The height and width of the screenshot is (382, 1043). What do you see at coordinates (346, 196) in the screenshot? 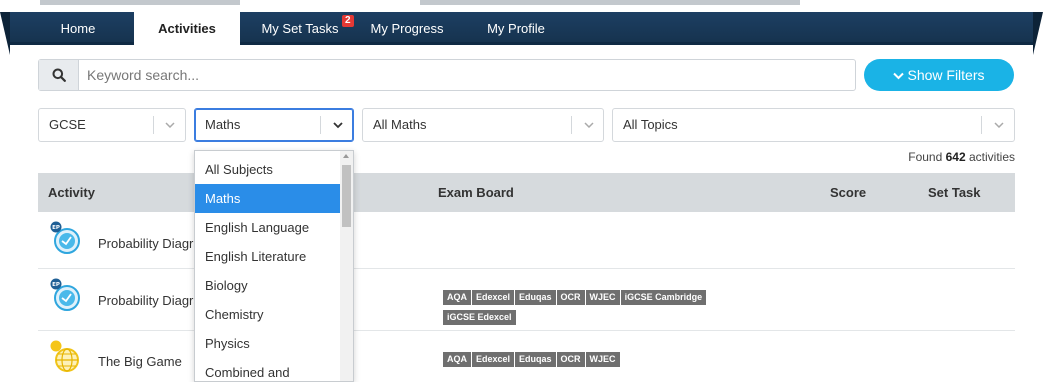
I see `dropdown-scroll-thumb` at bounding box center [346, 196].